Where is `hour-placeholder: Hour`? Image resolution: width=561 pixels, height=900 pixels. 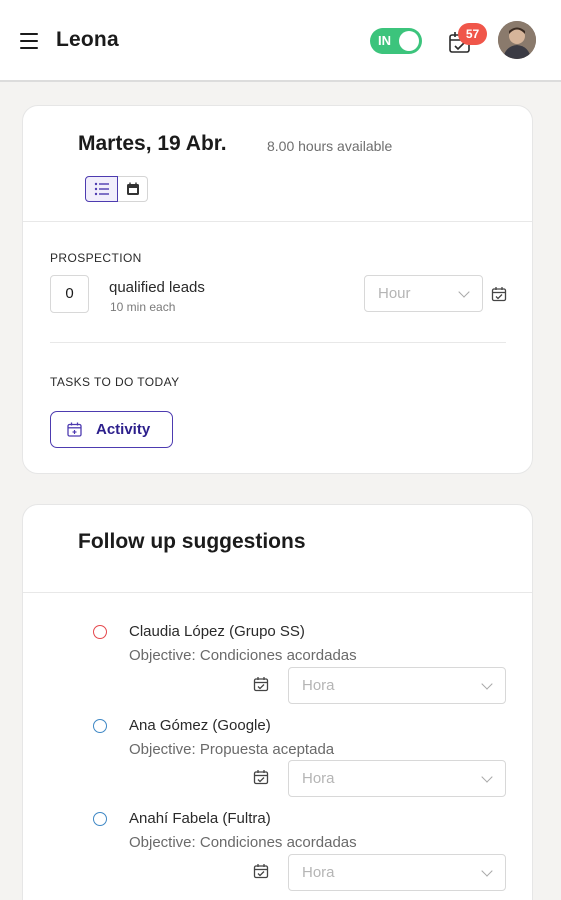 hour-placeholder: Hour is located at coordinates (394, 293).